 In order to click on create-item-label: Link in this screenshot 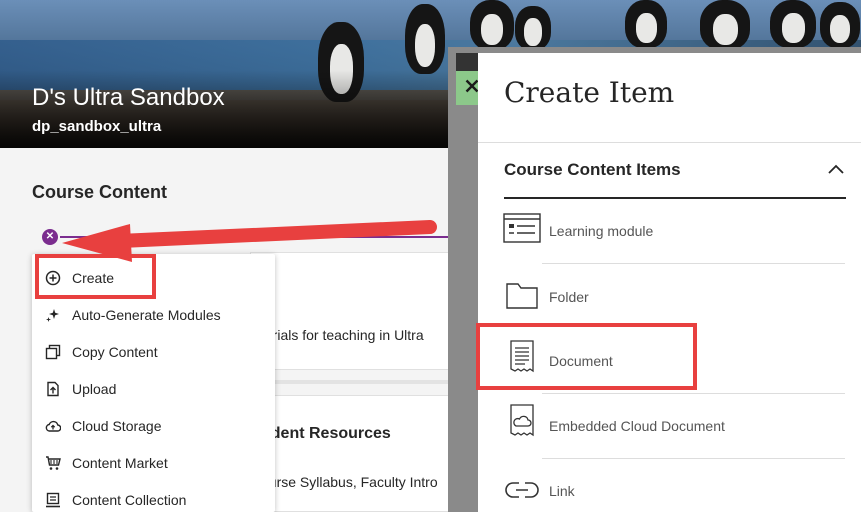, I will do `click(562, 491)`.